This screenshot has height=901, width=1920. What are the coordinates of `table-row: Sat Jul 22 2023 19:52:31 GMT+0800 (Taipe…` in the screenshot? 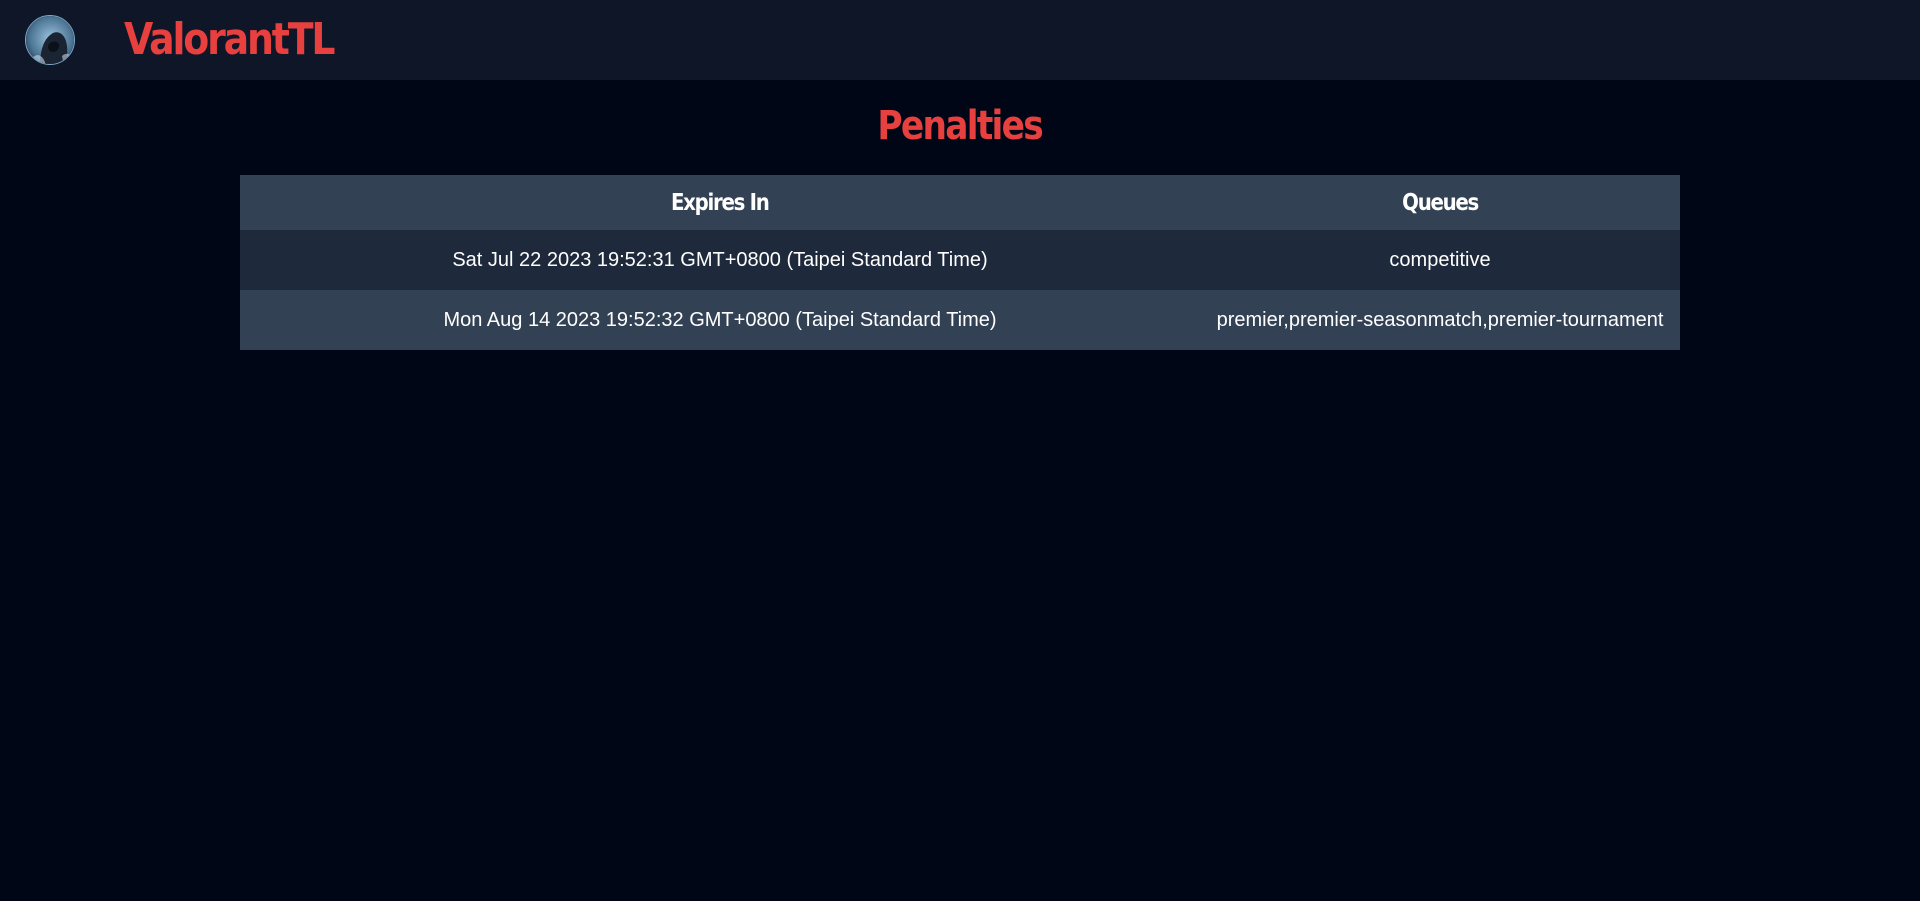 It's located at (960, 260).